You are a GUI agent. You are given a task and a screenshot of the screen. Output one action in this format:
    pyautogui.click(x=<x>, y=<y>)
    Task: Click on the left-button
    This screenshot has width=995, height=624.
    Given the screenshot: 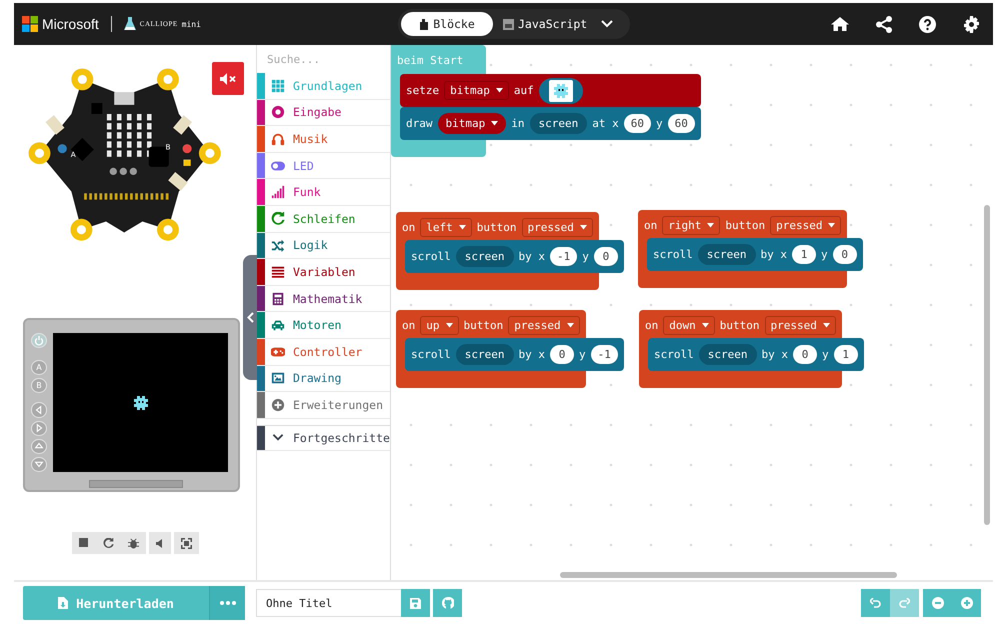 What is the action you would take?
    pyautogui.click(x=39, y=410)
    